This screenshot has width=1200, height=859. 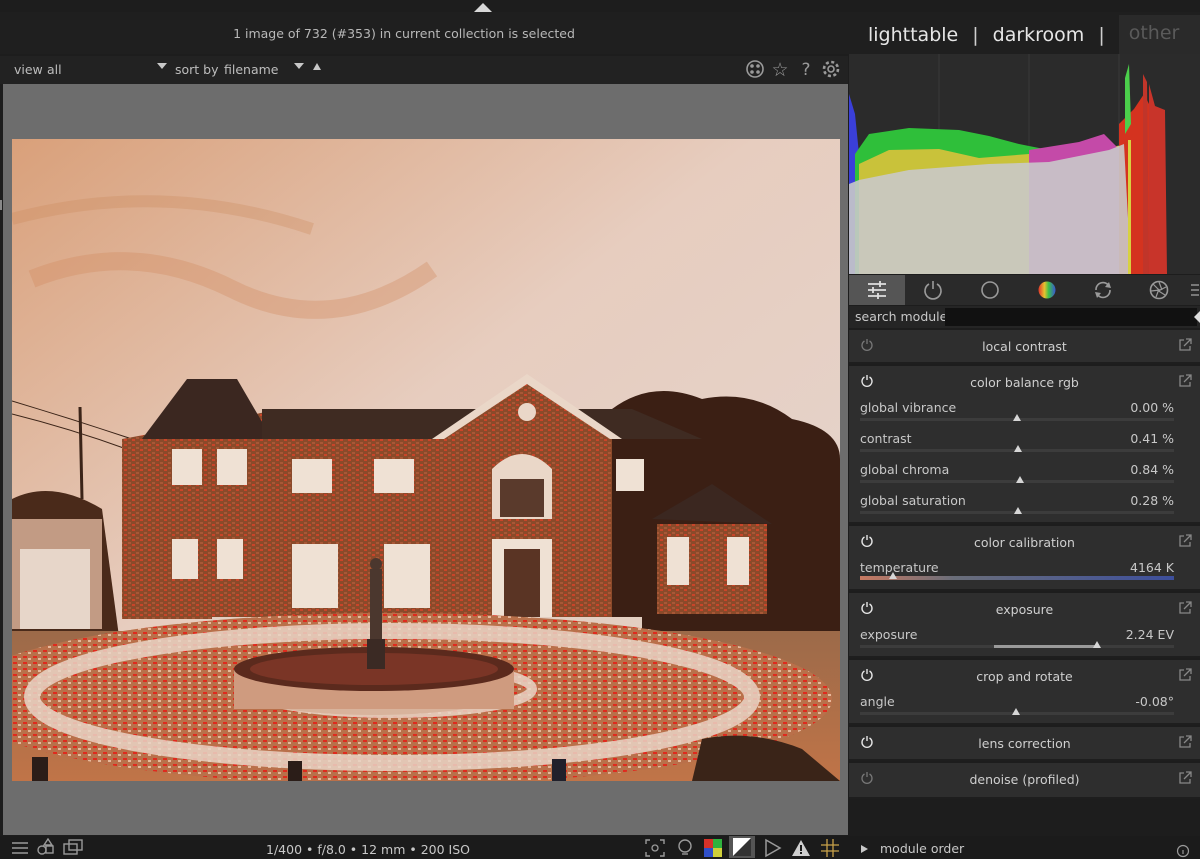 I want to click on slider-temperature: temperature 4164 K, so click(x=1024, y=571).